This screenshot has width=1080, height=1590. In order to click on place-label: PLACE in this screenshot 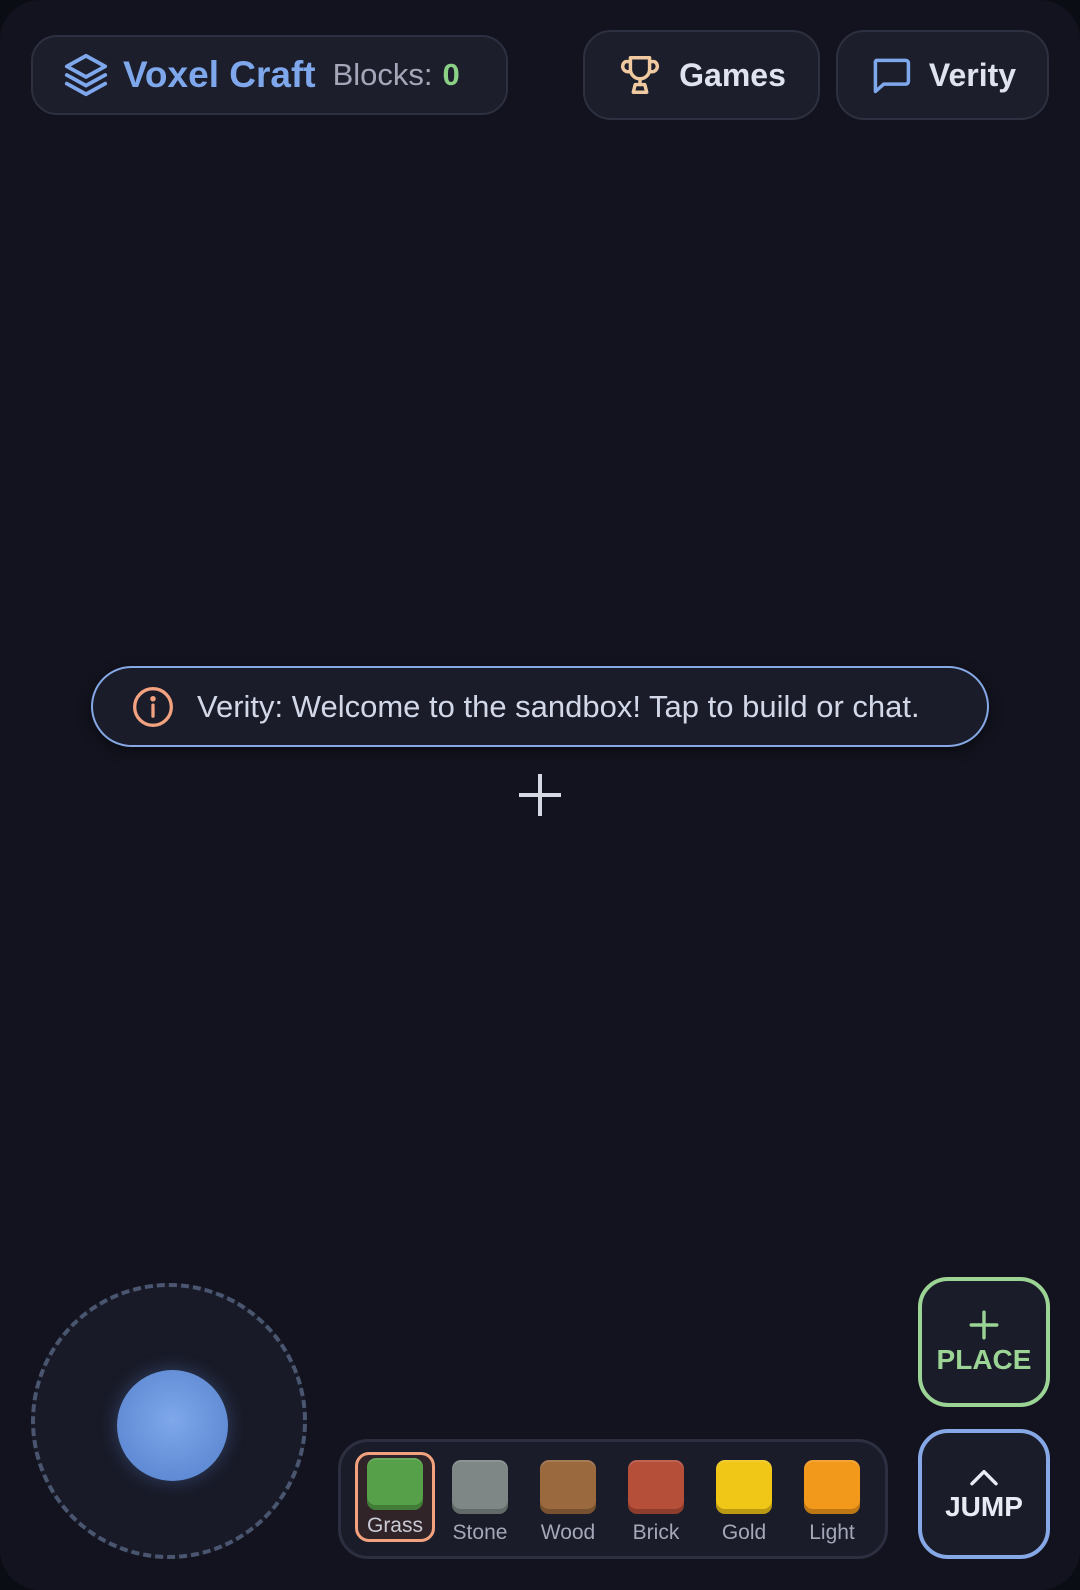, I will do `click(984, 1359)`.